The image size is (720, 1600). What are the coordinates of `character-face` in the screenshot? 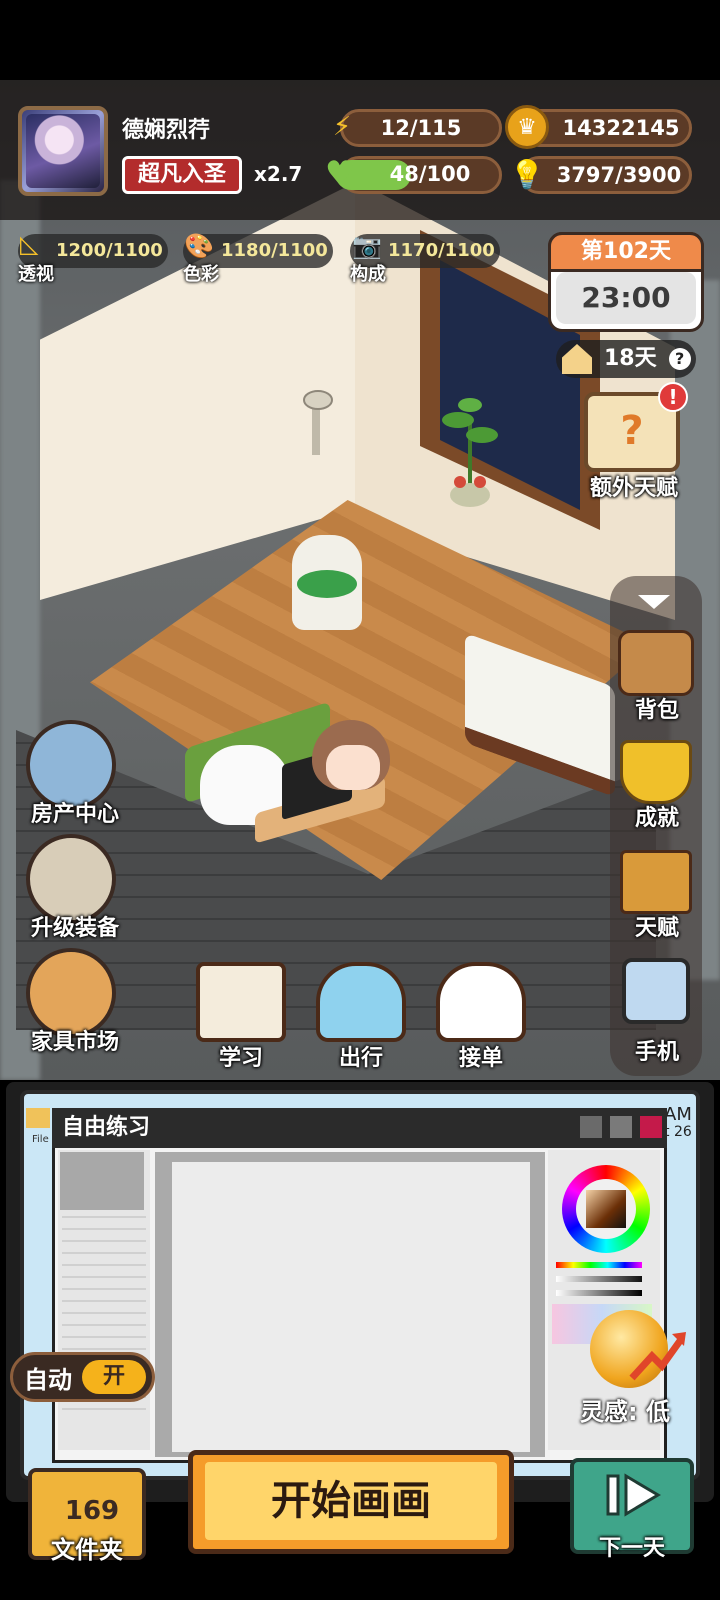 It's located at (353, 767).